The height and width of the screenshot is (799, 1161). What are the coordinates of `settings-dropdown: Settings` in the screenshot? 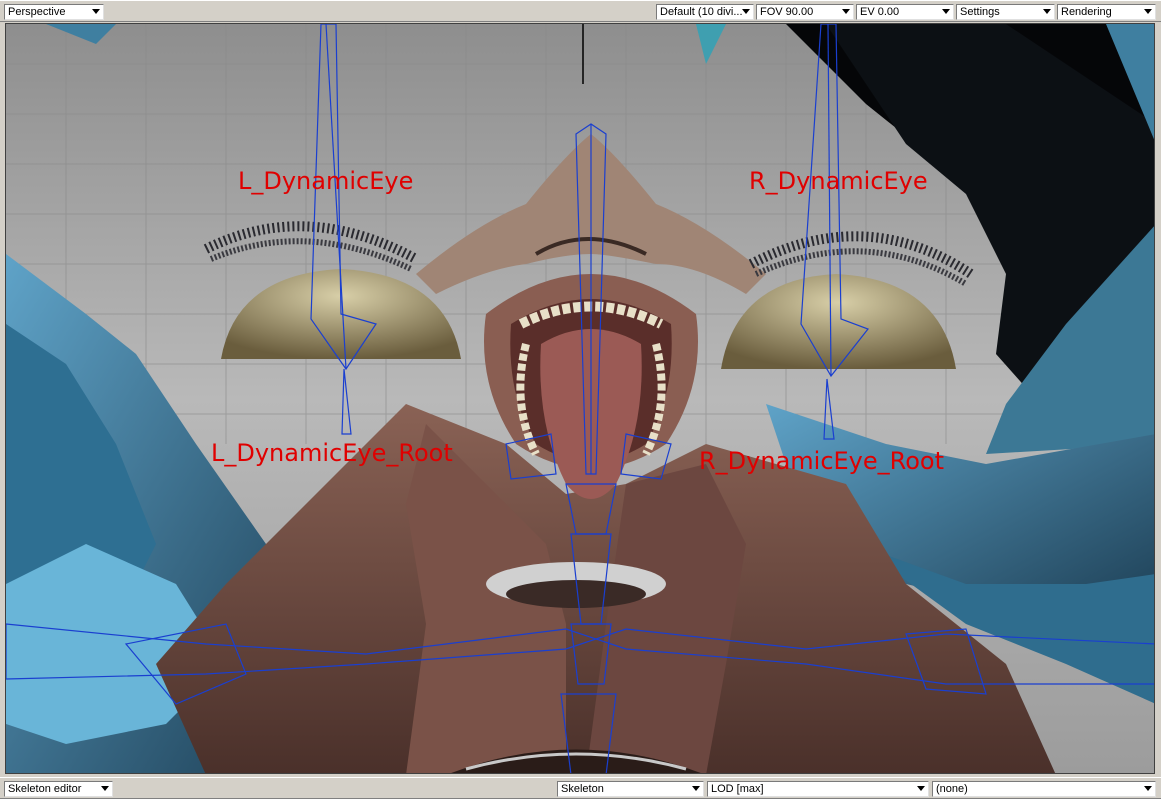 It's located at (1005, 12).